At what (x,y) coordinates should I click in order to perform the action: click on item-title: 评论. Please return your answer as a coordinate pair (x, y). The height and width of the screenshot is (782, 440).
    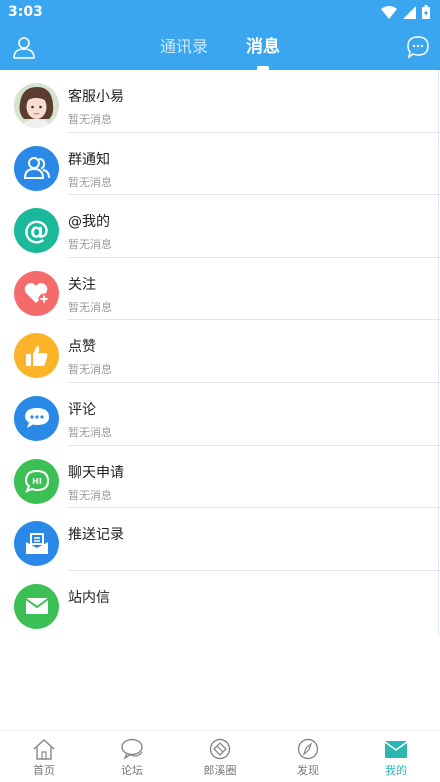
    Looking at the image, I should click on (82, 409).